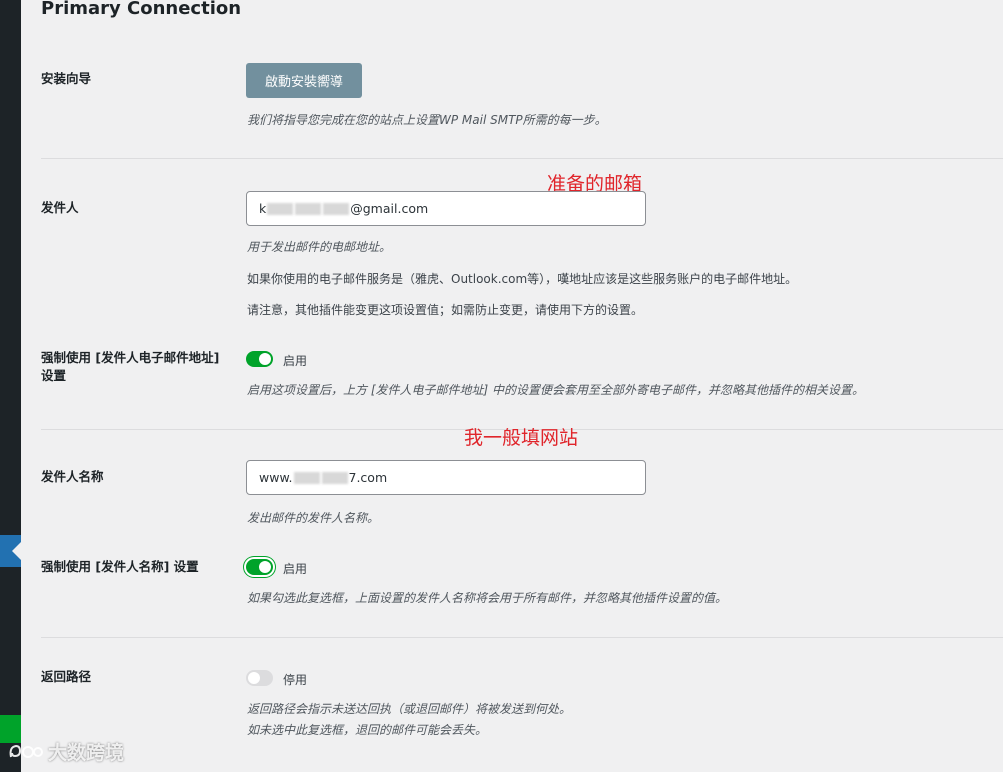 The width and height of the screenshot is (1003, 772). I want to click on force-from-name-toggle, so click(259, 567).